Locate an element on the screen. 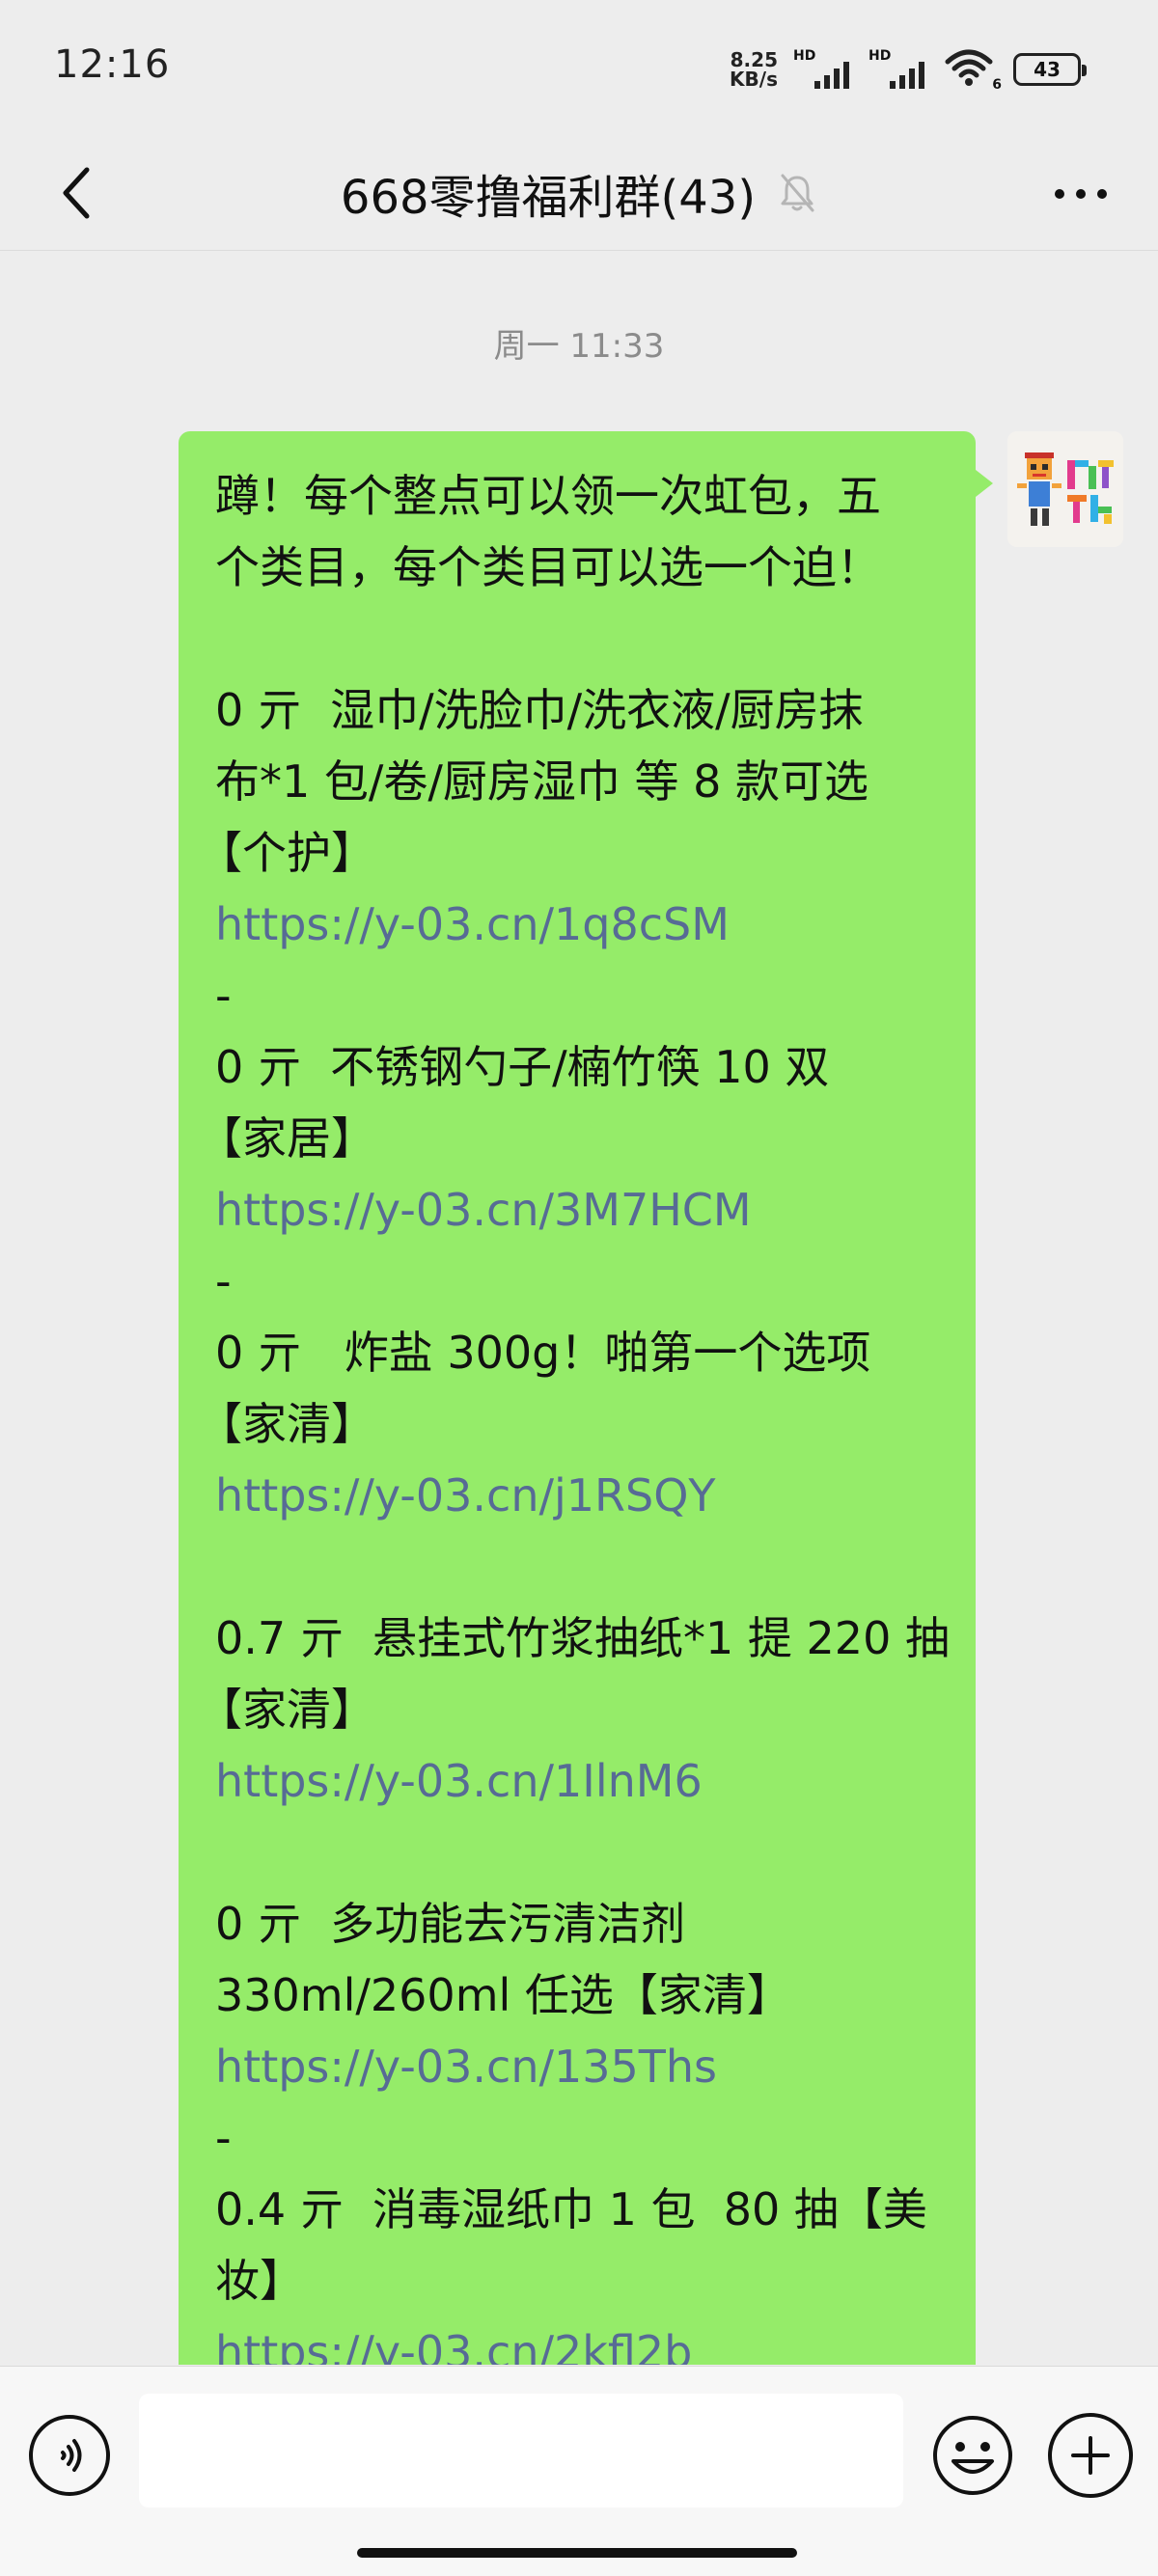  voice-icon is located at coordinates (71, 2456).